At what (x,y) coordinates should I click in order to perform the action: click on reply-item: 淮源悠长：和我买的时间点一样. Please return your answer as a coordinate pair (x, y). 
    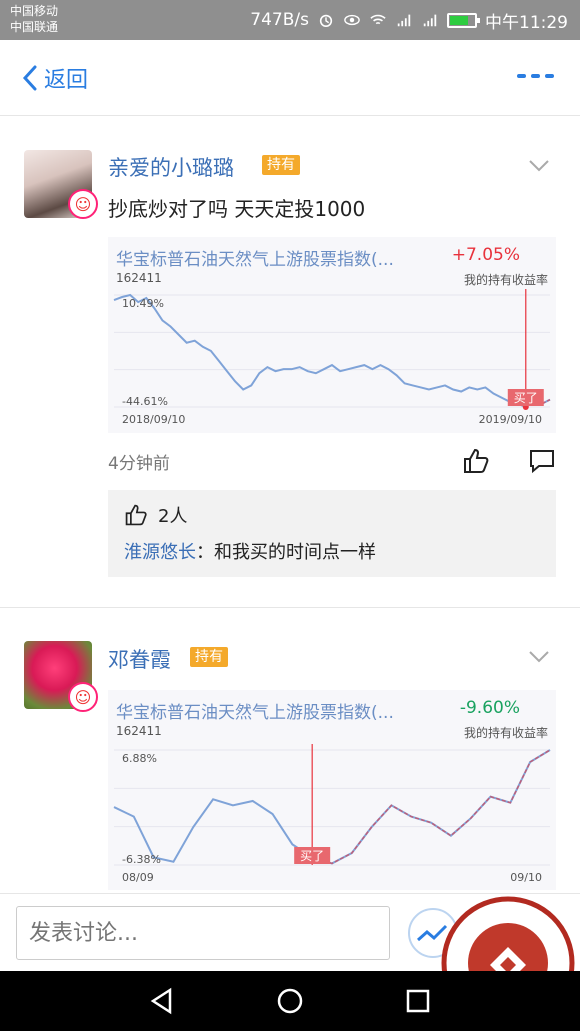
    Looking at the image, I should click on (250, 551).